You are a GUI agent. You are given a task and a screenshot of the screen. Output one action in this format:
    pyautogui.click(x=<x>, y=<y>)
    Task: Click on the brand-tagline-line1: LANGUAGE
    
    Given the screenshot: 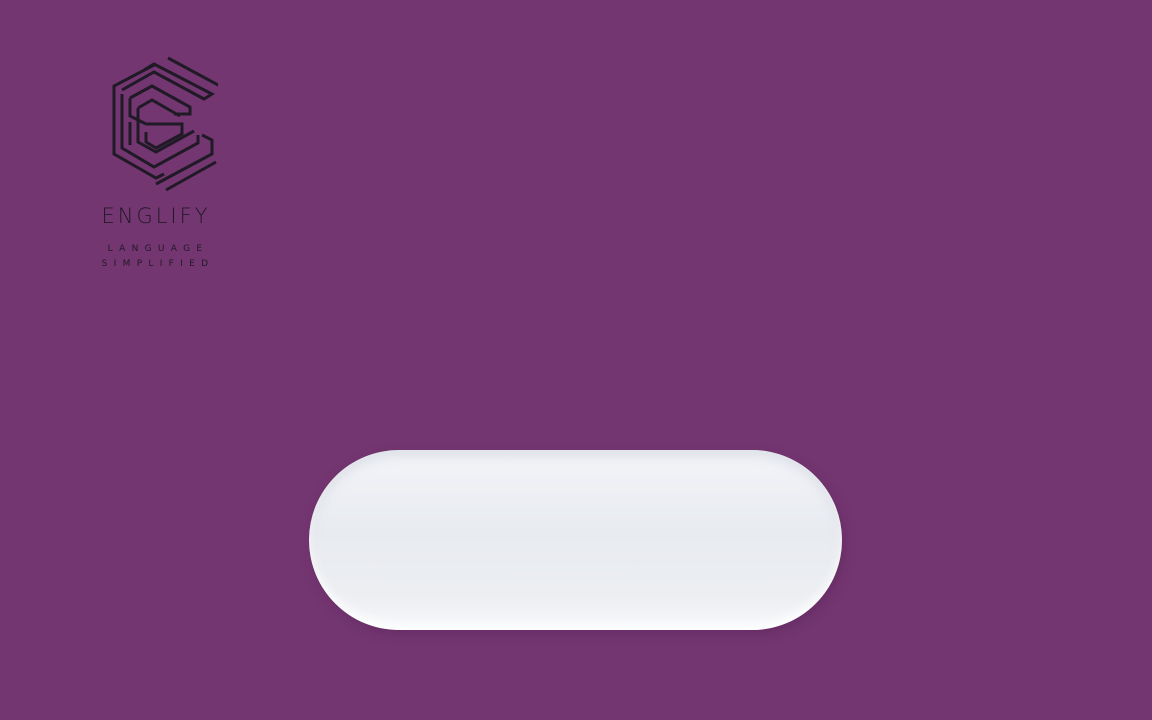 What is the action you would take?
    pyautogui.click(x=158, y=249)
    